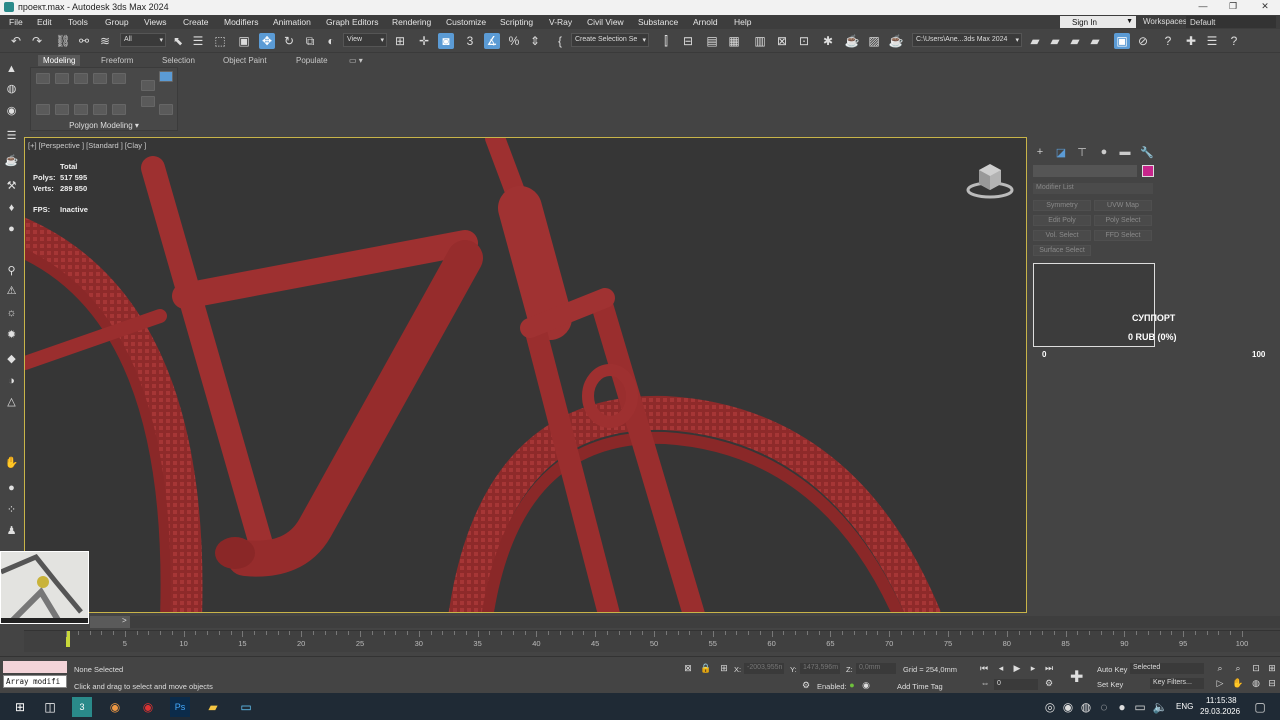 This screenshot has width=1280, height=720. I want to click on create-tab-icon: +, so click(1040, 152).